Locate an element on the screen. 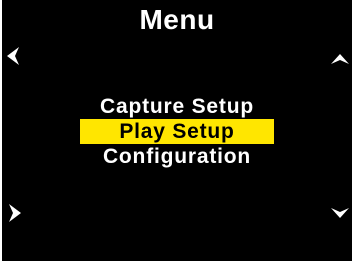 Image resolution: width=356 pixels, height=264 pixels. page-title: Menu is located at coordinates (177, 19).